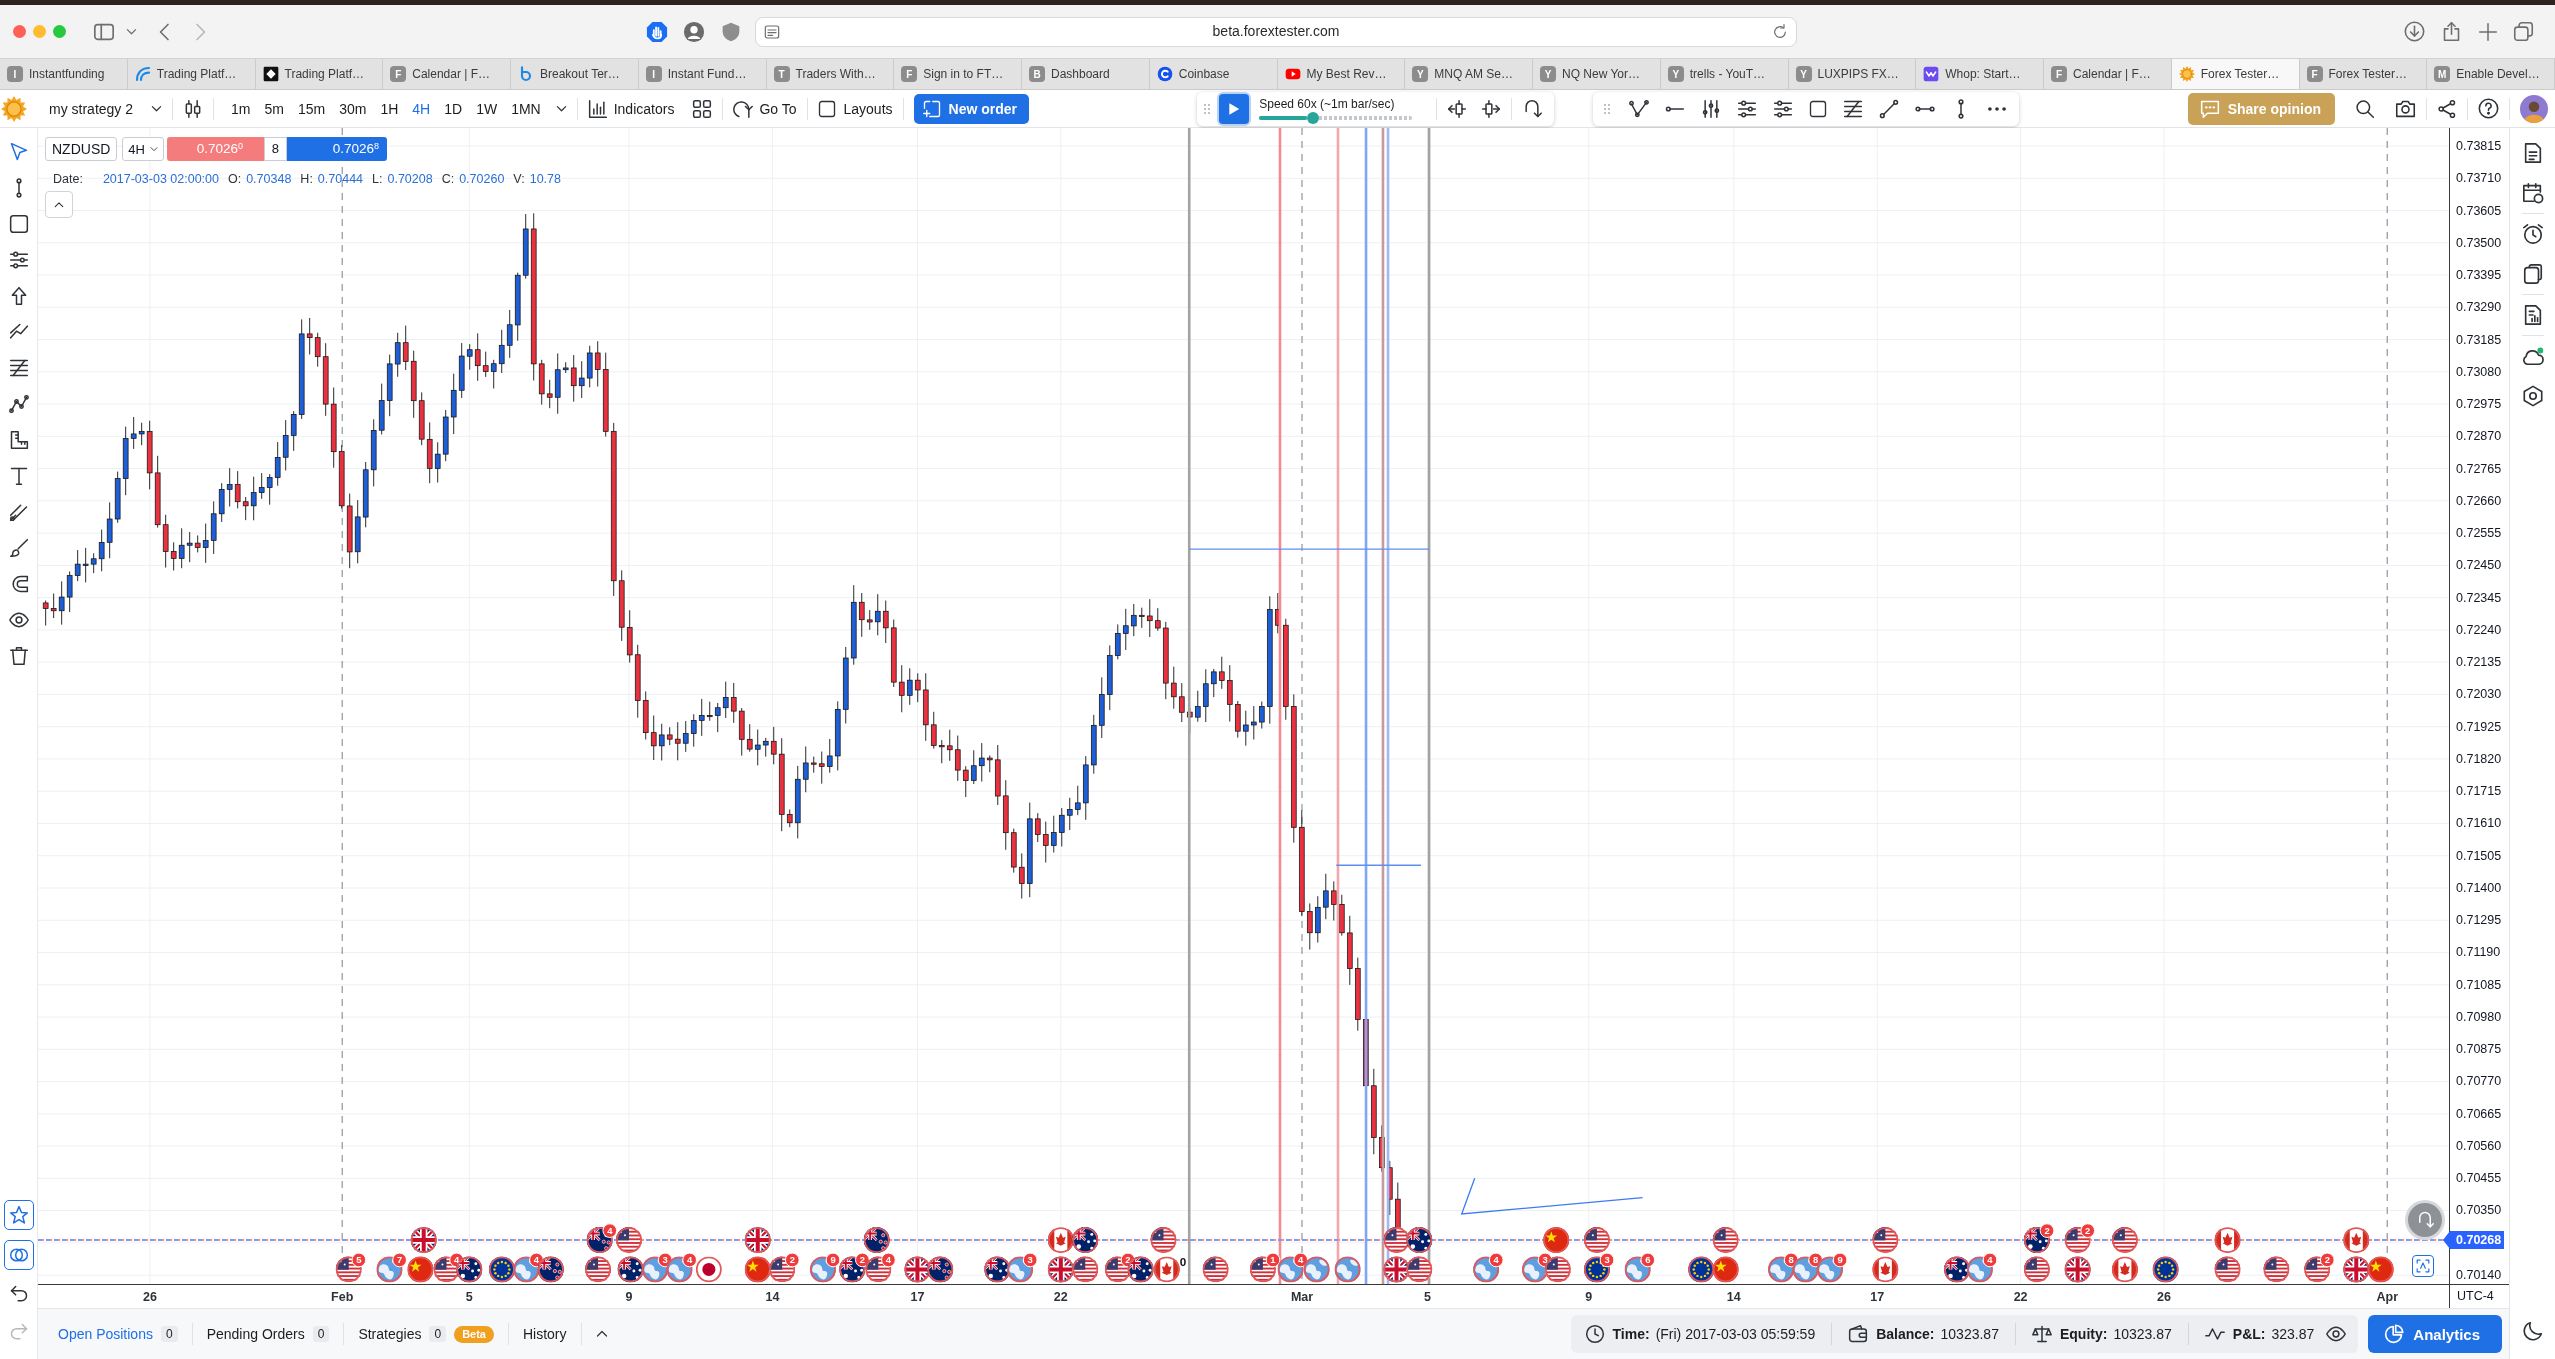 The image size is (2555, 1359). I want to click on search-icon, so click(2365, 108).